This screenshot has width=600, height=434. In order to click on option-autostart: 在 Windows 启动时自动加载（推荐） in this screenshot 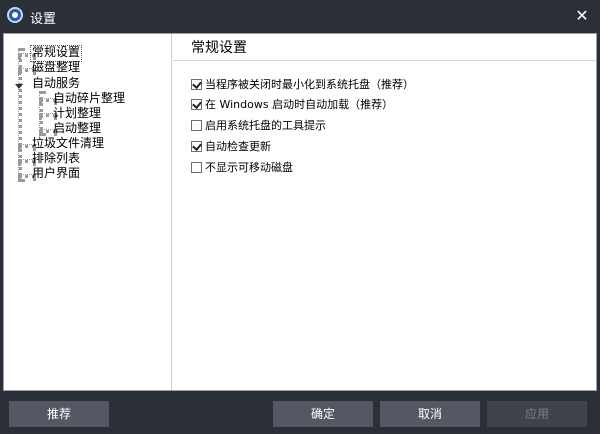, I will do `click(292, 105)`.